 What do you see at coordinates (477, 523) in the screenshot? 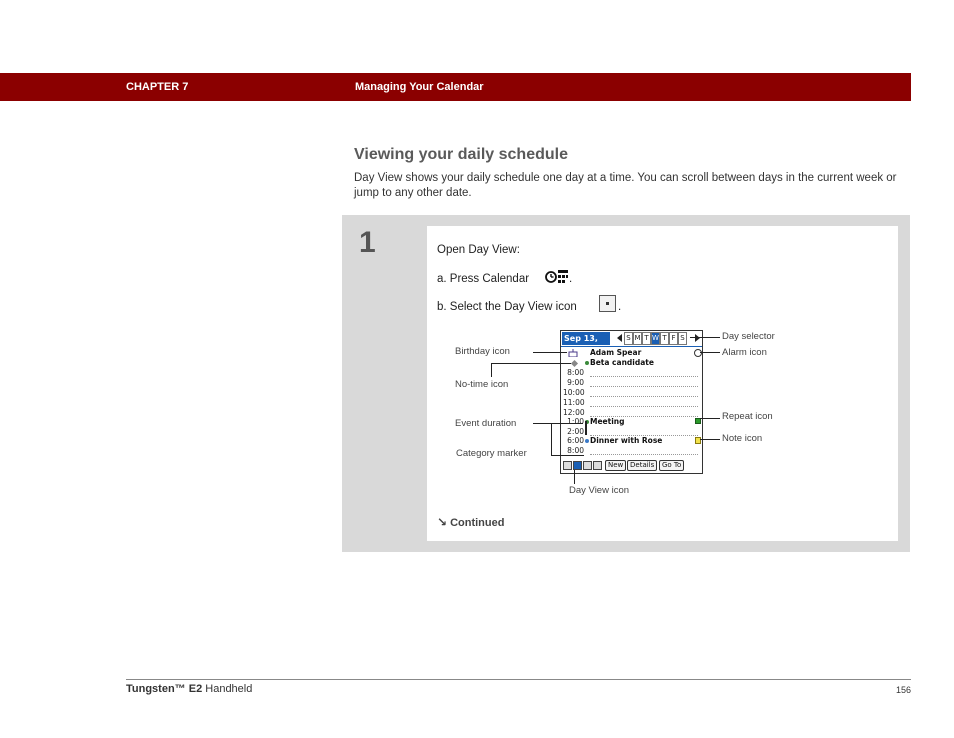
I see `continued-label: Continued` at bounding box center [477, 523].